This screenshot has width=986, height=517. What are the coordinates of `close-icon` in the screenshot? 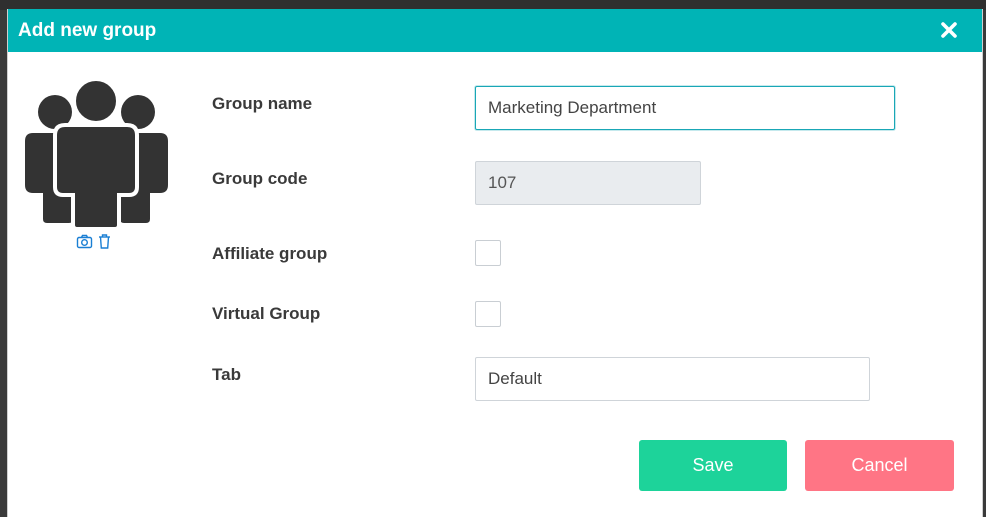 It's located at (949, 30).